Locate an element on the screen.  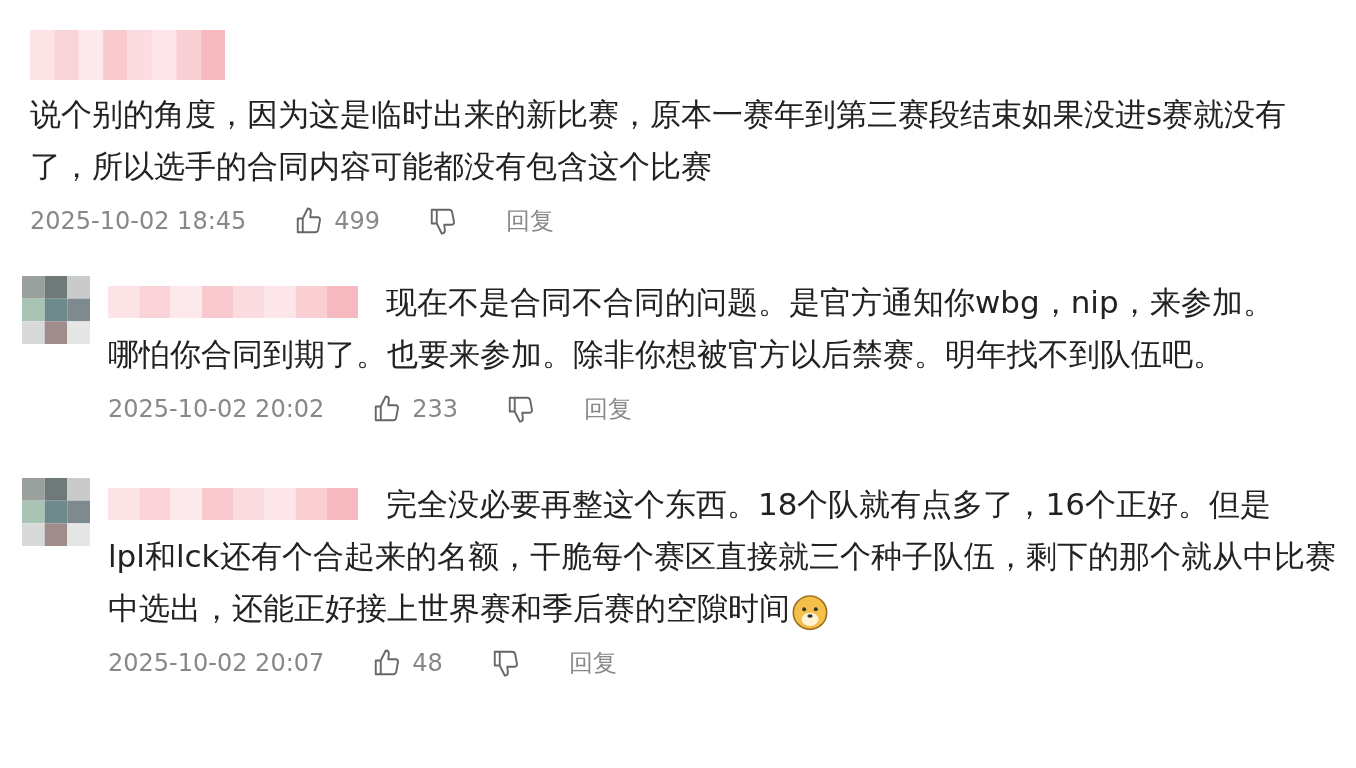
like-button: 48 is located at coordinates (407, 663).